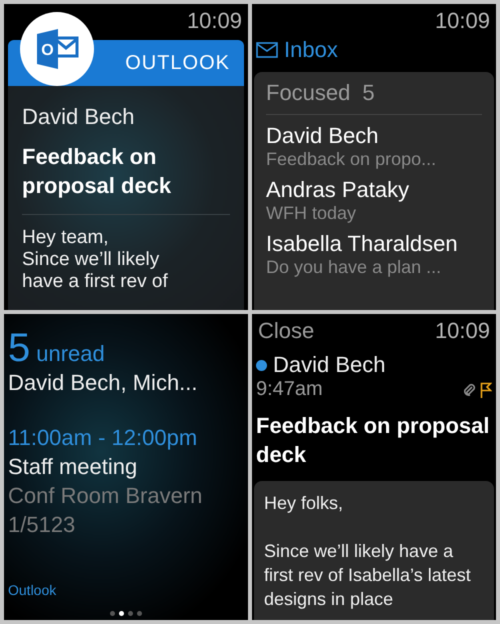 The width and height of the screenshot is (500, 624). Describe the element at coordinates (106, 510) in the screenshot. I see `event-location: Conf Room Bravern 1/5123` at that location.